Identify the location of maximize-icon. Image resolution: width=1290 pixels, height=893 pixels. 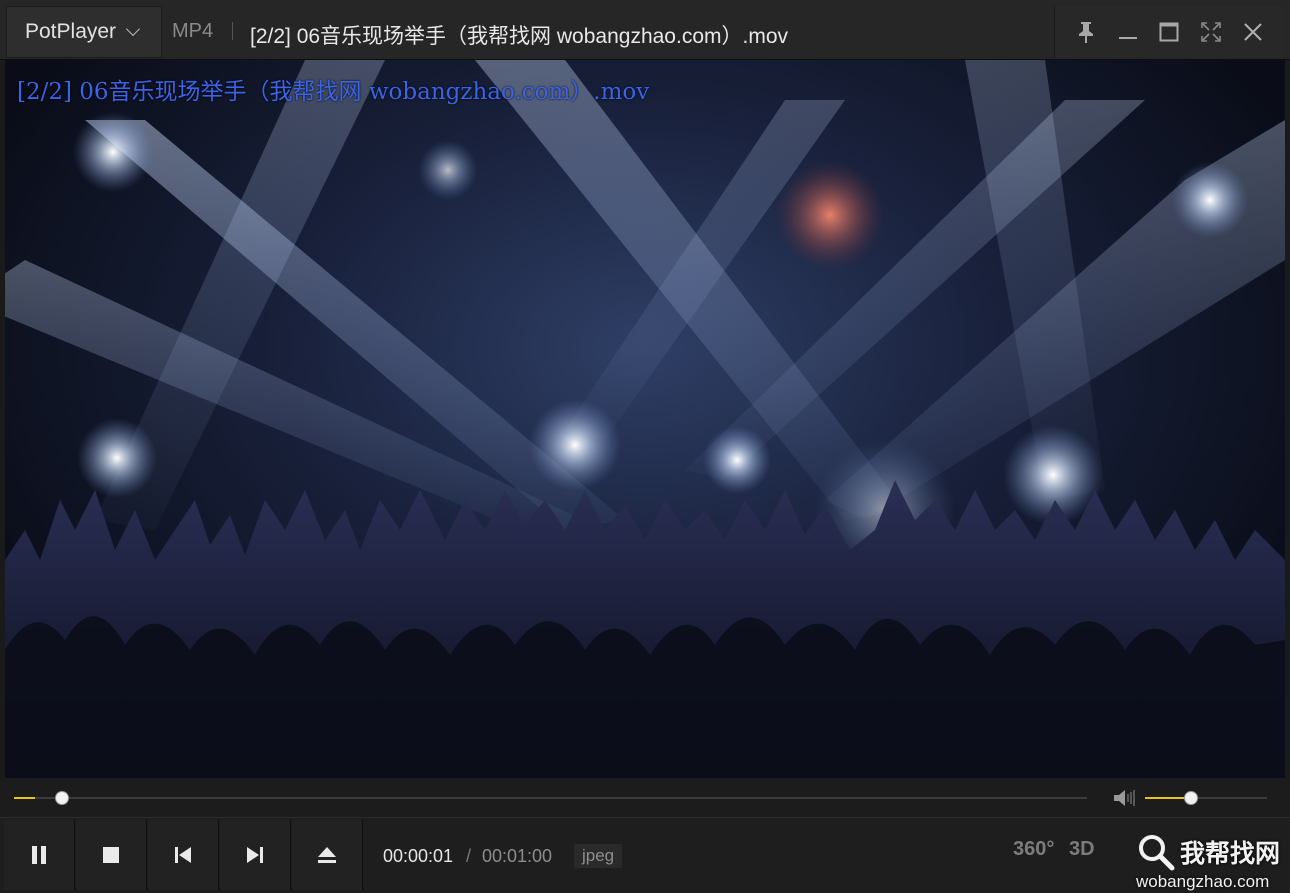
(1169, 32).